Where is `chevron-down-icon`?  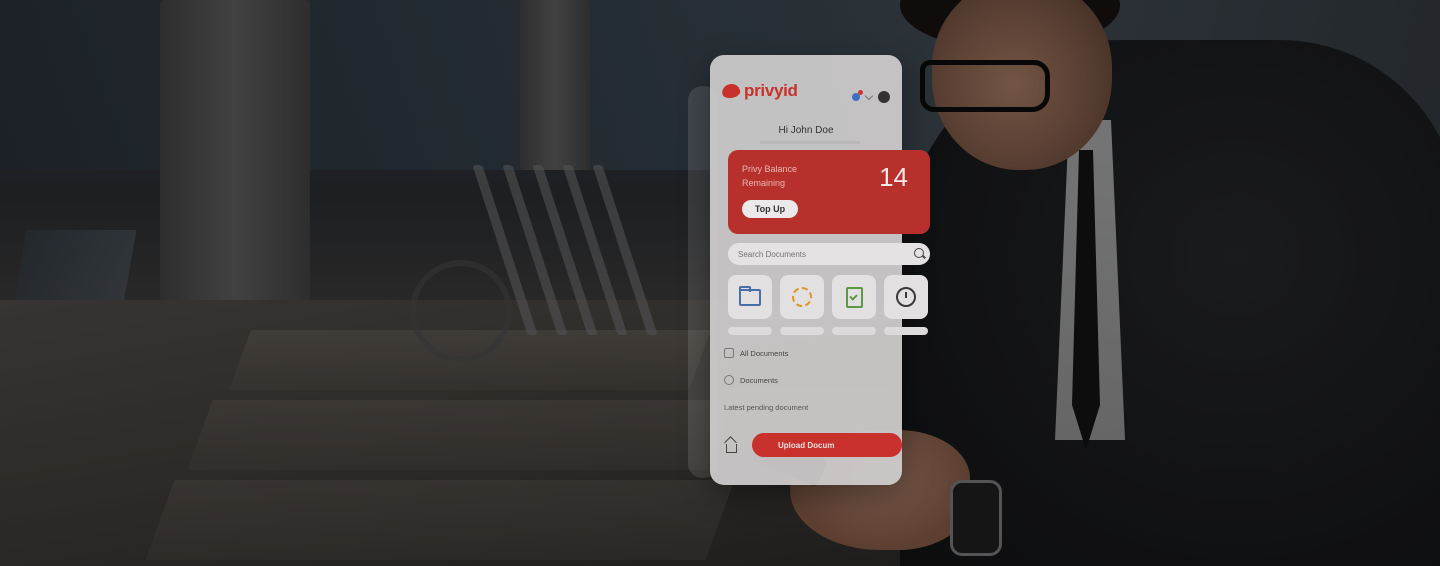 chevron-down-icon is located at coordinates (869, 95).